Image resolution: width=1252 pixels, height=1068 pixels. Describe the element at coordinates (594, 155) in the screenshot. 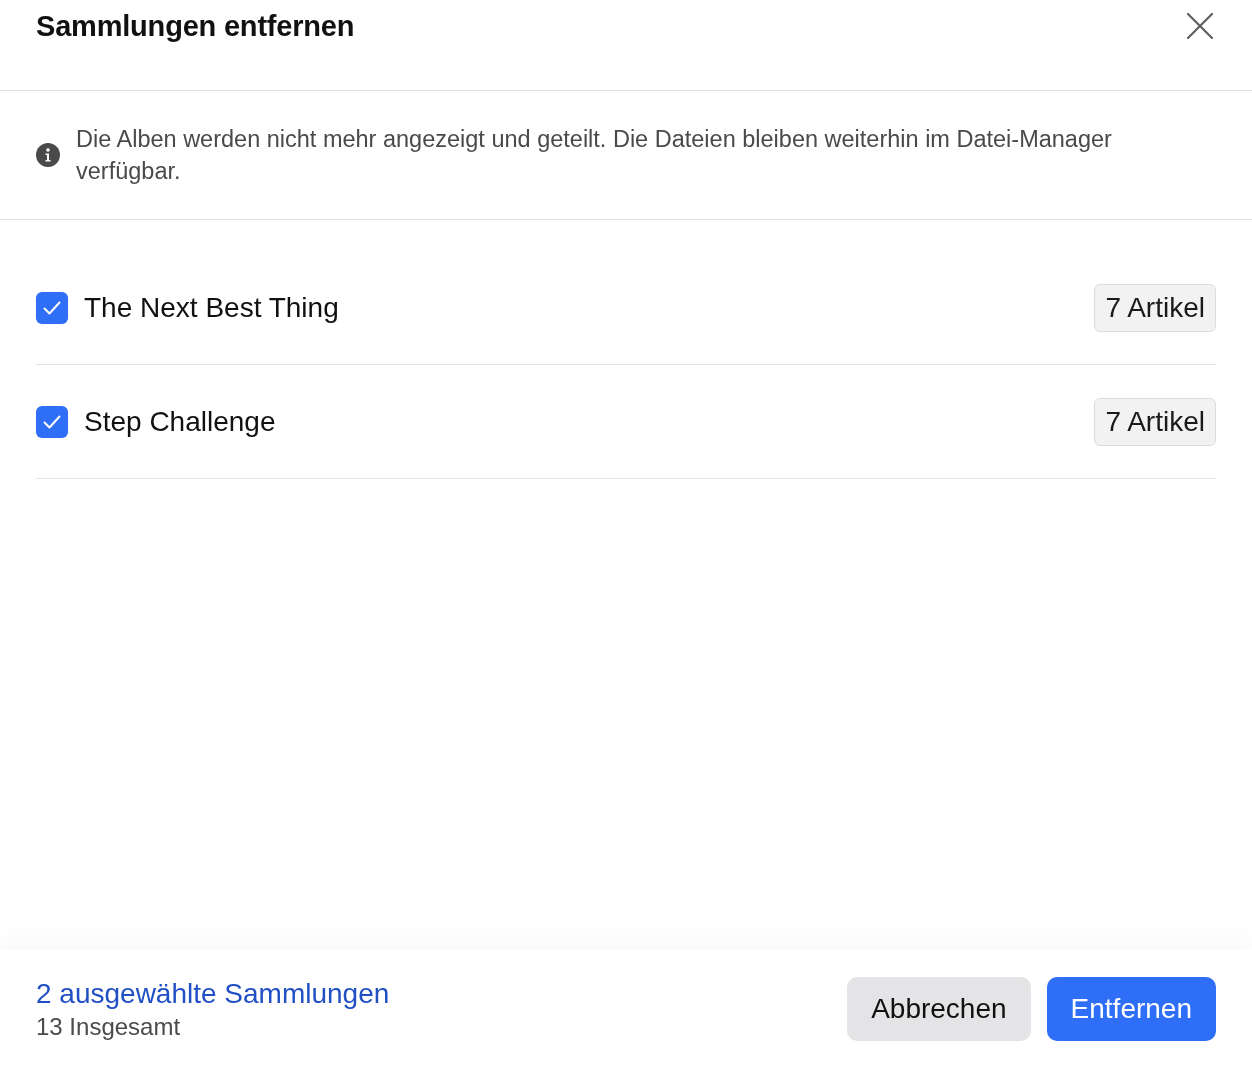

I see `info-message: Die Alben werden nicht mehr angezeigt und geteilt. Die Dateien bleiben weiterhin im Datei-Manager verfügbar.` at that location.